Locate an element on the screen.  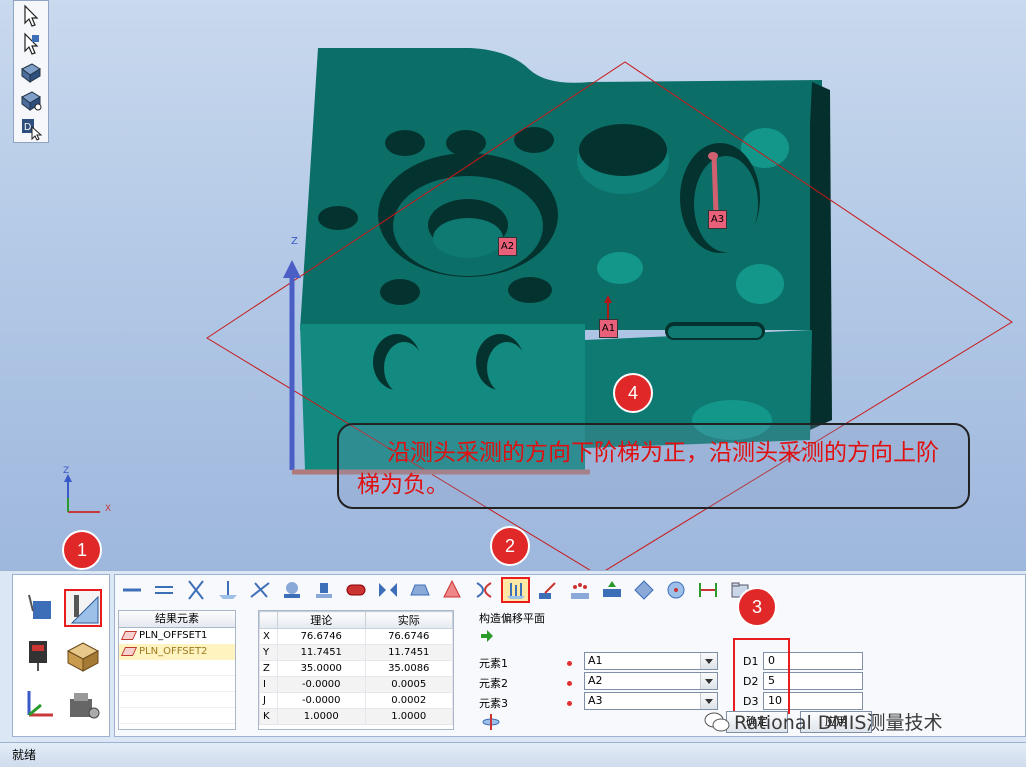
list-item: PLN_OFFSET1 is located at coordinates (177, 636).